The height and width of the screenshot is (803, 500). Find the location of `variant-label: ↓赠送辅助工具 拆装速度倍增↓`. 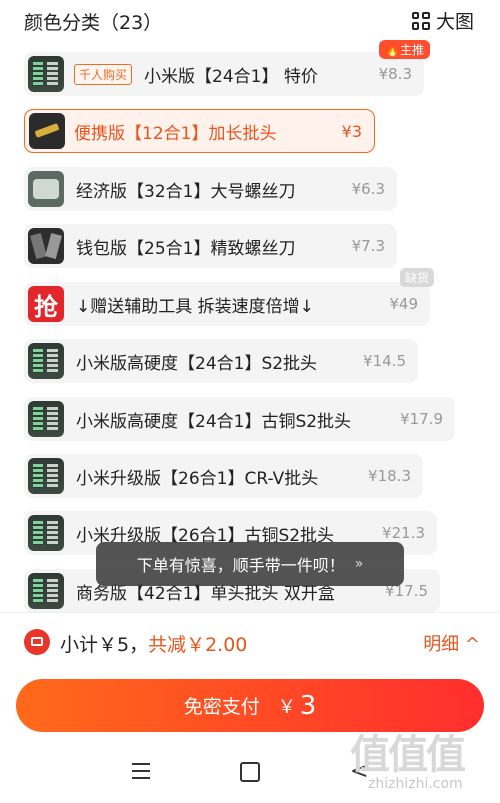

variant-label: ↓赠送辅助工具 拆装速度倍增↓ is located at coordinates (195, 306).